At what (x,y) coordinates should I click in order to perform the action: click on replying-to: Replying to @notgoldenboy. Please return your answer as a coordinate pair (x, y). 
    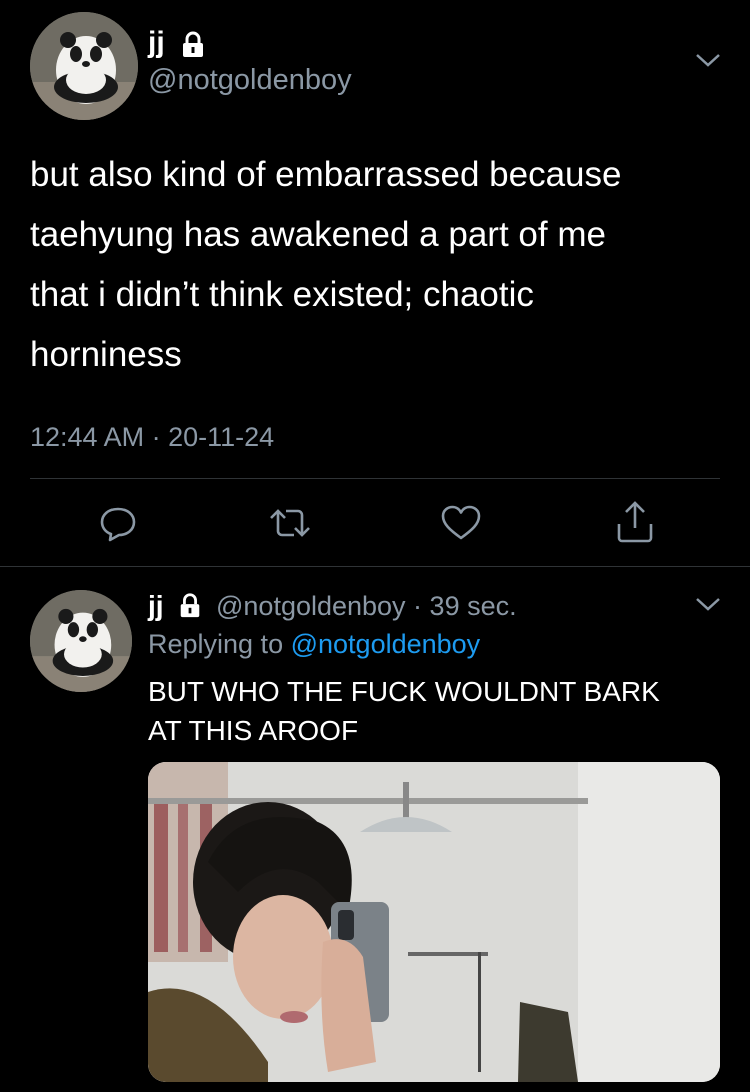
    Looking at the image, I should click on (314, 644).